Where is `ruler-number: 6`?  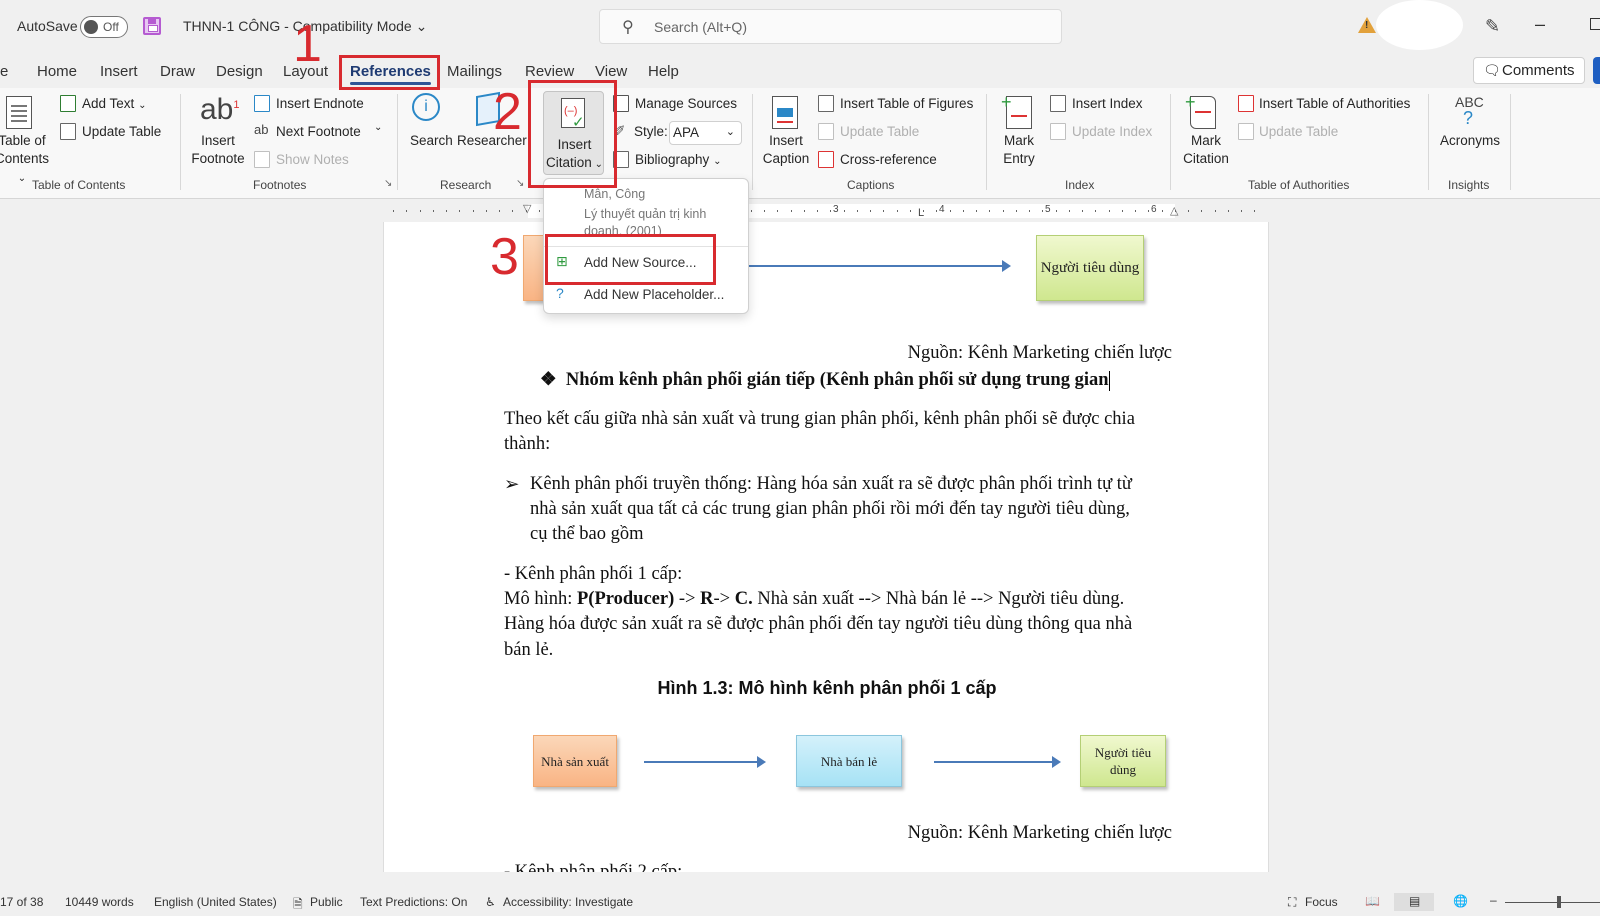 ruler-number: 6 is located at coordinates (1154, 209).